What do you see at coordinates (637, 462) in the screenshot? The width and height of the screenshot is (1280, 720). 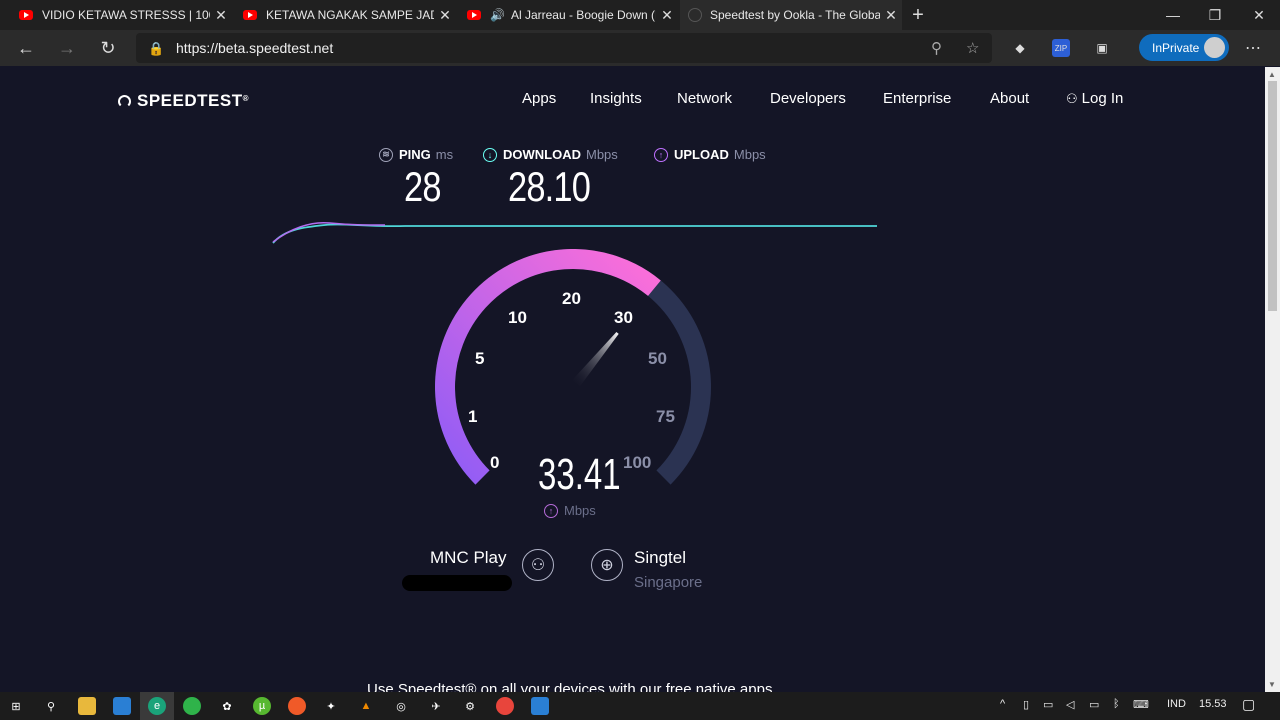 I see `scale-label-100: 100` at bounding box center [637, 462].